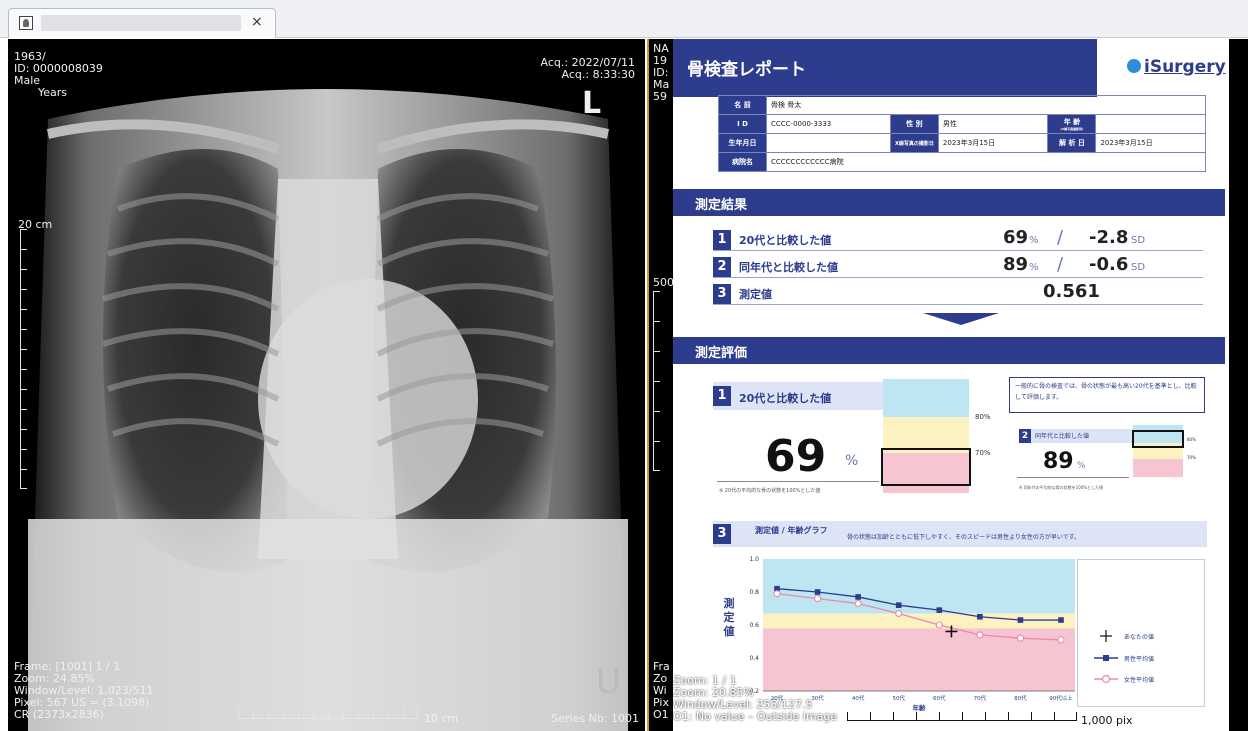 The height and width of the screenshot is (731, 1248). I want to click on right-frame-overlay: Fra Zo Wi Pix O1, so click(661, 691).